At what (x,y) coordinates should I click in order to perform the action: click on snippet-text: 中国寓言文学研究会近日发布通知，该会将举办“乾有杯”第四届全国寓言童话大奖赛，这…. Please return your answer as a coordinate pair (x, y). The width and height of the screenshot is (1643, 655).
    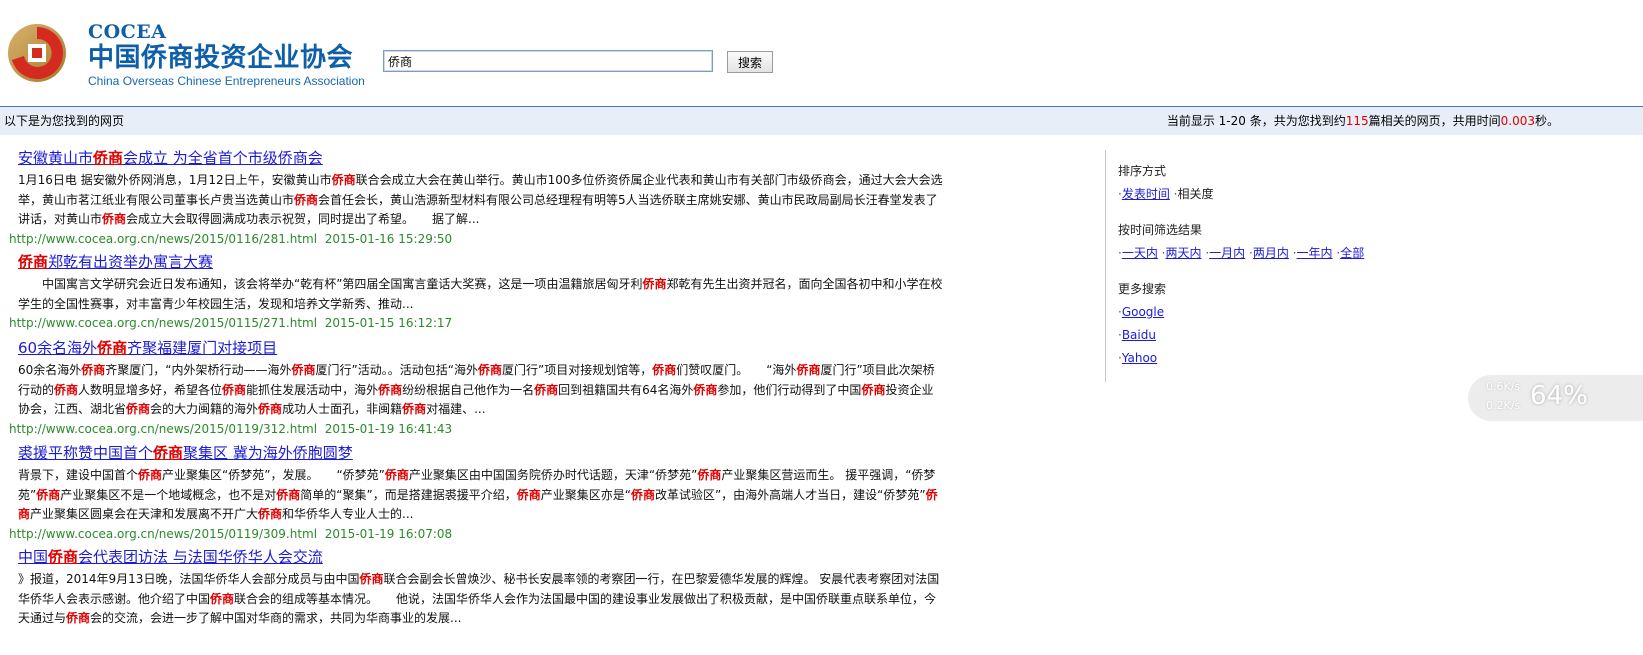
    Looking at the image, I should click on (330, 284).